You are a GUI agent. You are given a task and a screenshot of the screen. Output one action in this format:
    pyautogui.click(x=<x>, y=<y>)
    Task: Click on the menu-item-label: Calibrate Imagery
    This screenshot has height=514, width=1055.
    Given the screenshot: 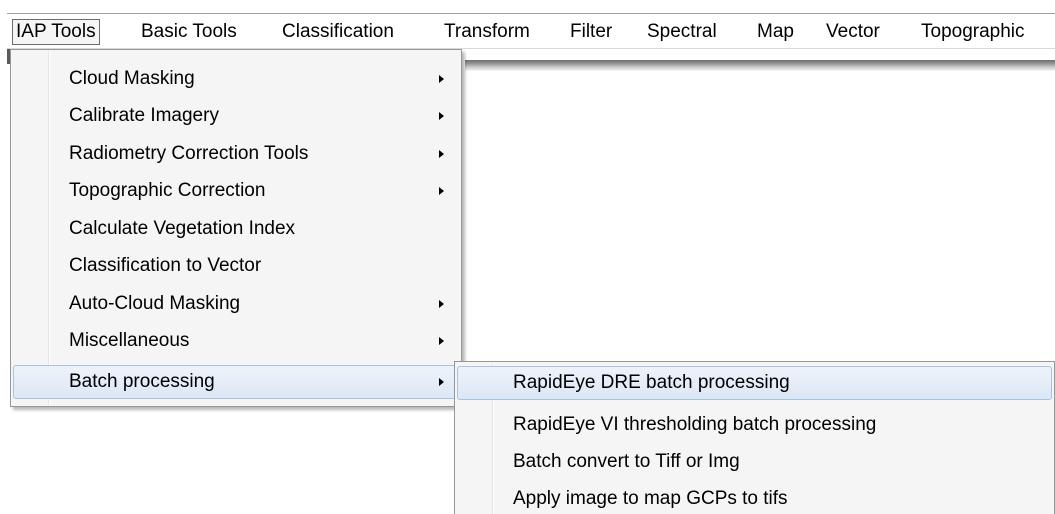 What is the action you would take?
    pyautogui.click(x=144, y=115)
    